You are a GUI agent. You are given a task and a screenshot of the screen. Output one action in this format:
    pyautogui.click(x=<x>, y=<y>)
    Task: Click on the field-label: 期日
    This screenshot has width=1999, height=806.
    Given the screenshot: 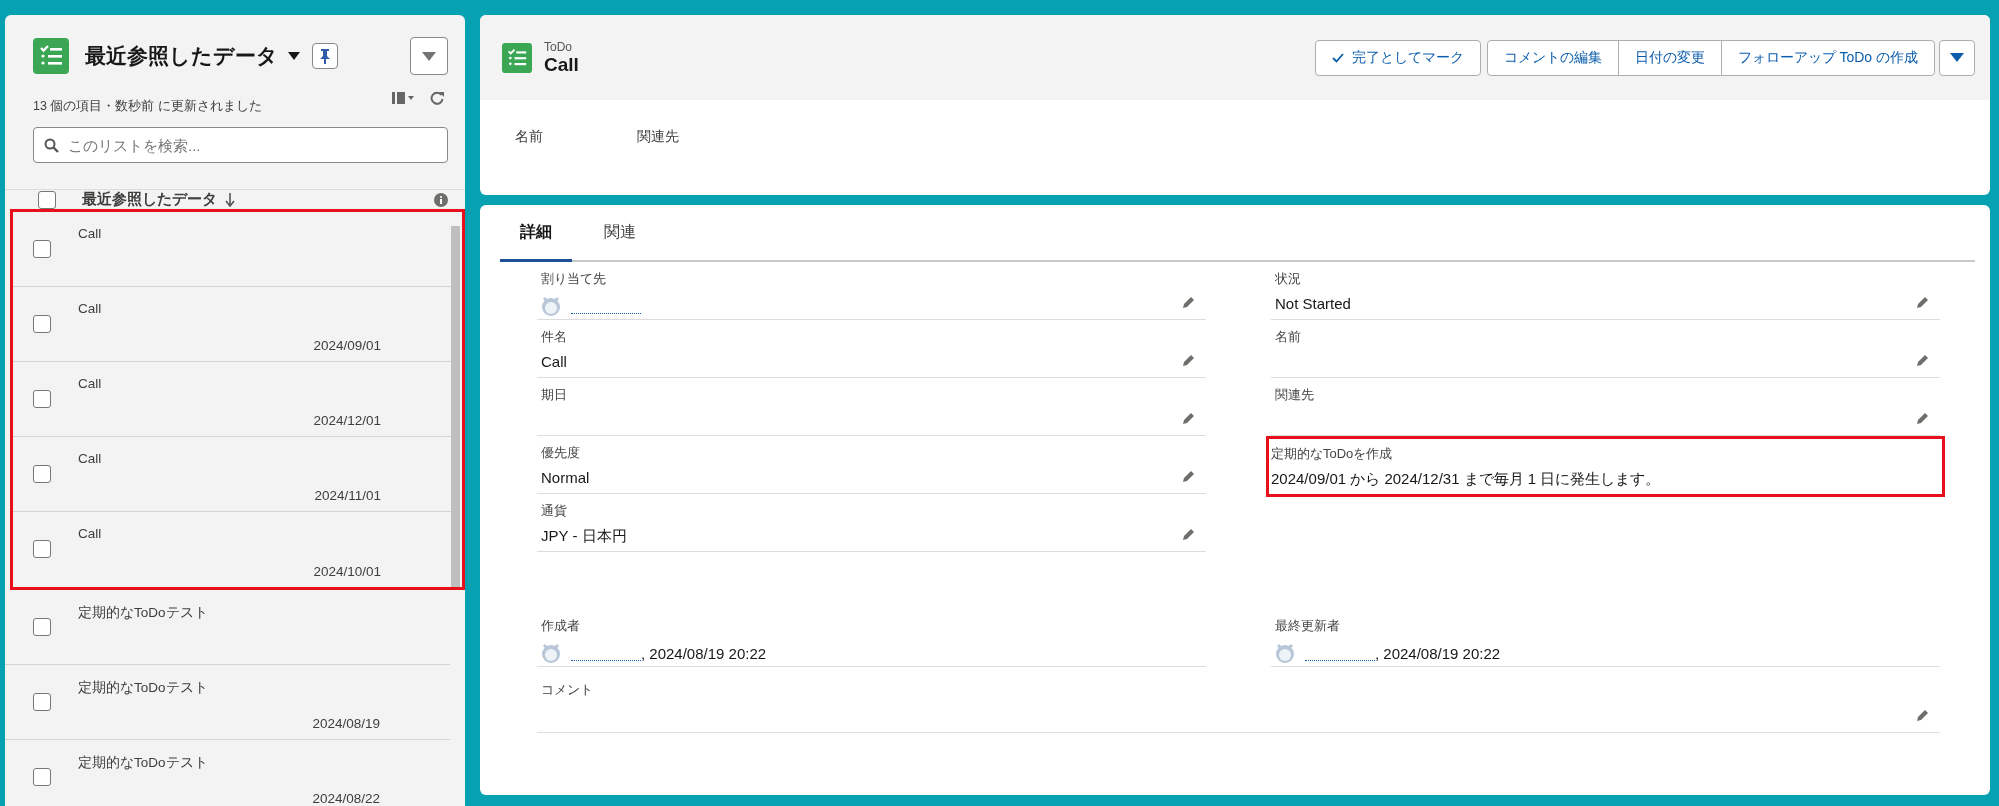 What is the action you would take?
    pyautogui.click(x=554, y=395)
    